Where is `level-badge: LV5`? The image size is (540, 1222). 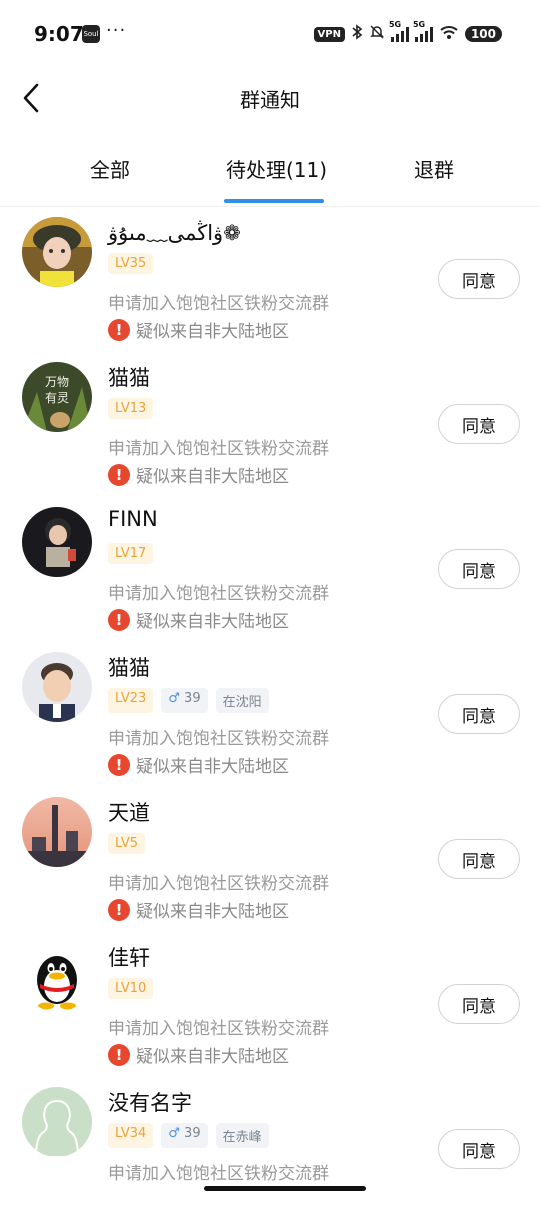
level-badge: LV5 is located at coordinates (126, 843).